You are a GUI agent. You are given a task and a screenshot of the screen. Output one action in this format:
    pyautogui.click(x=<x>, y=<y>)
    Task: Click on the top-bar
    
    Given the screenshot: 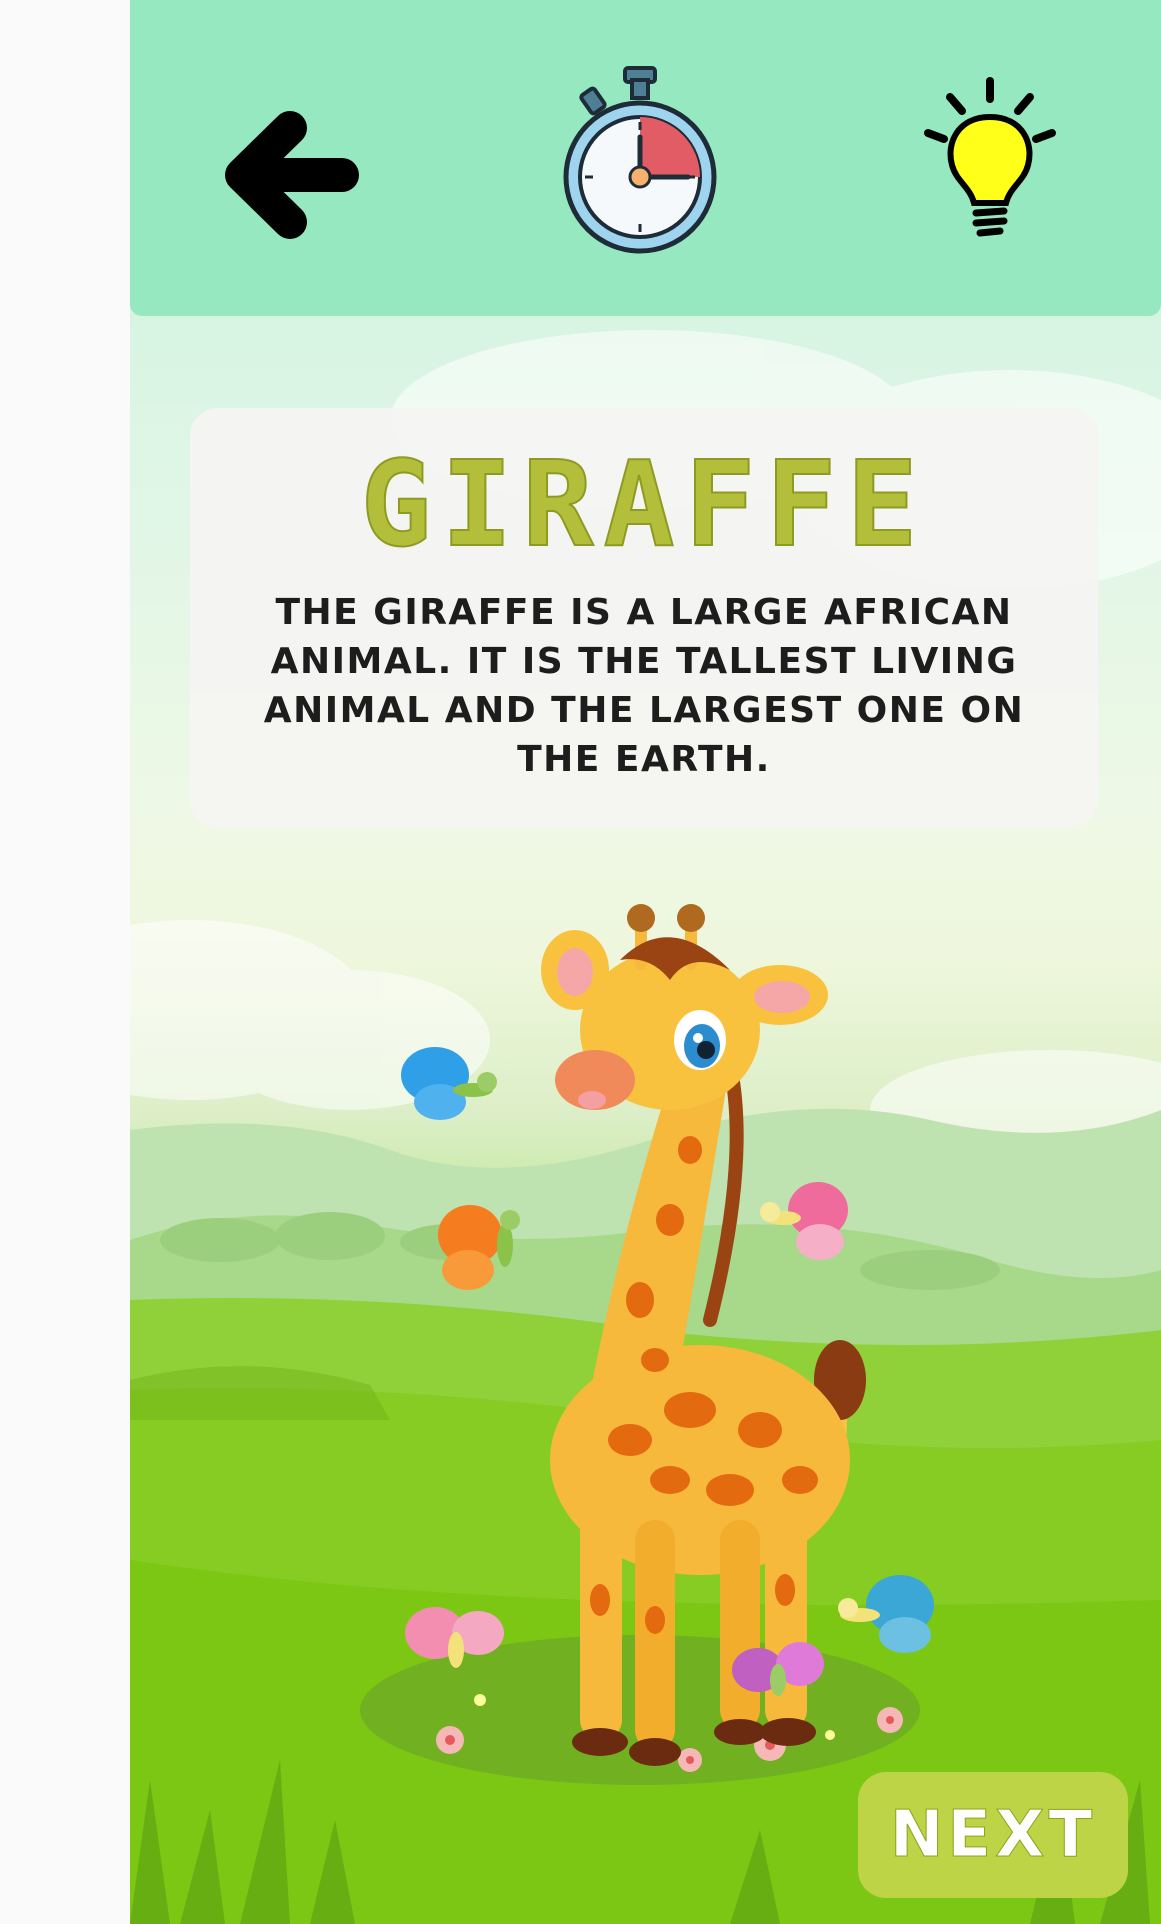 What is the action you would take?
    pyautogui.click(x=645, y=158)
    